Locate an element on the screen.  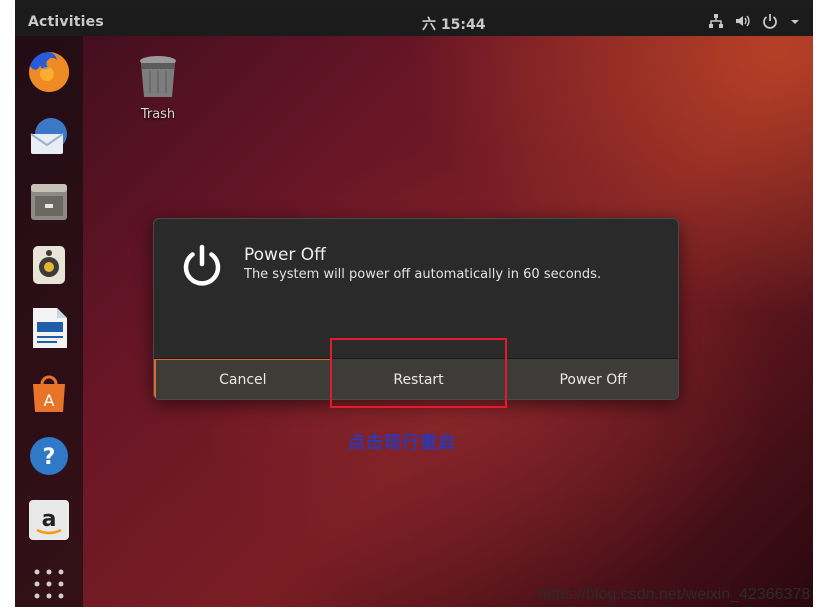
amazon-icon: a is located at coordinates (49, 520).